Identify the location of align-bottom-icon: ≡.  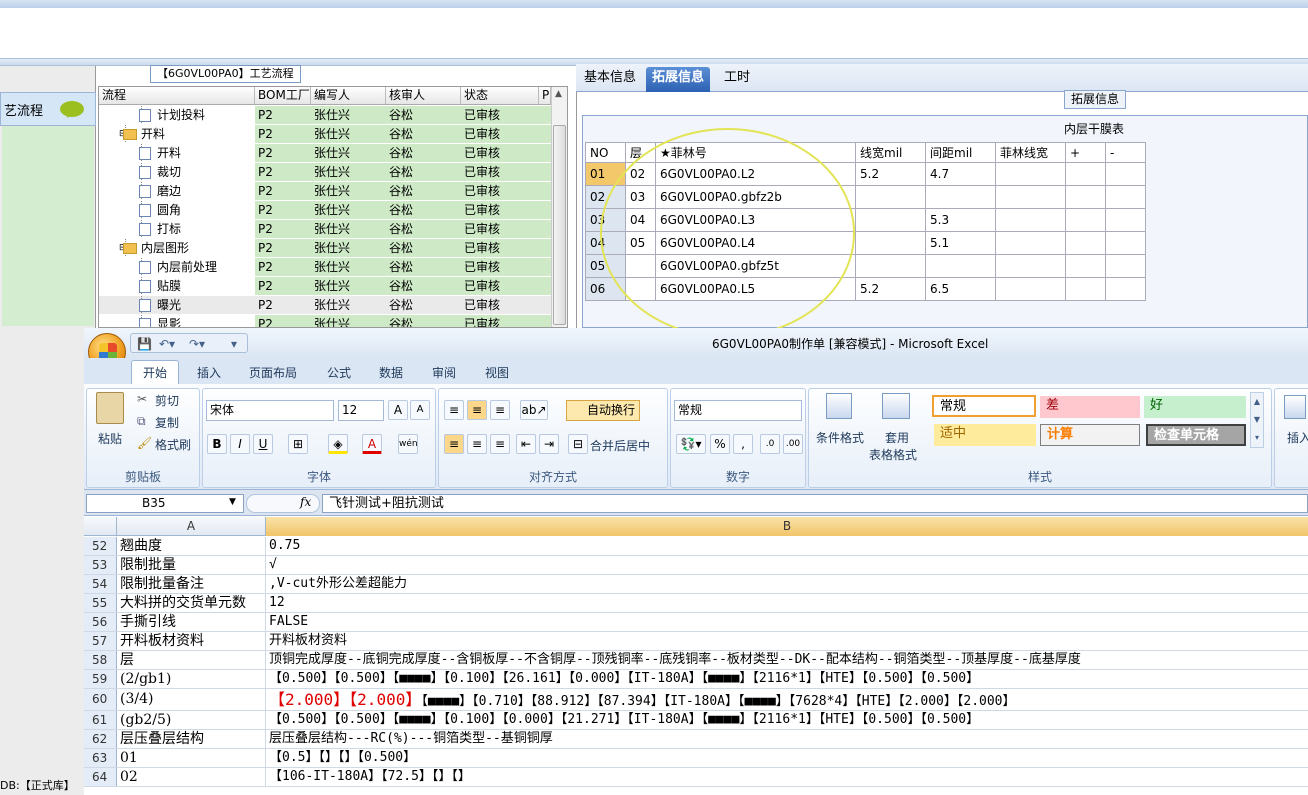
(500, 410).